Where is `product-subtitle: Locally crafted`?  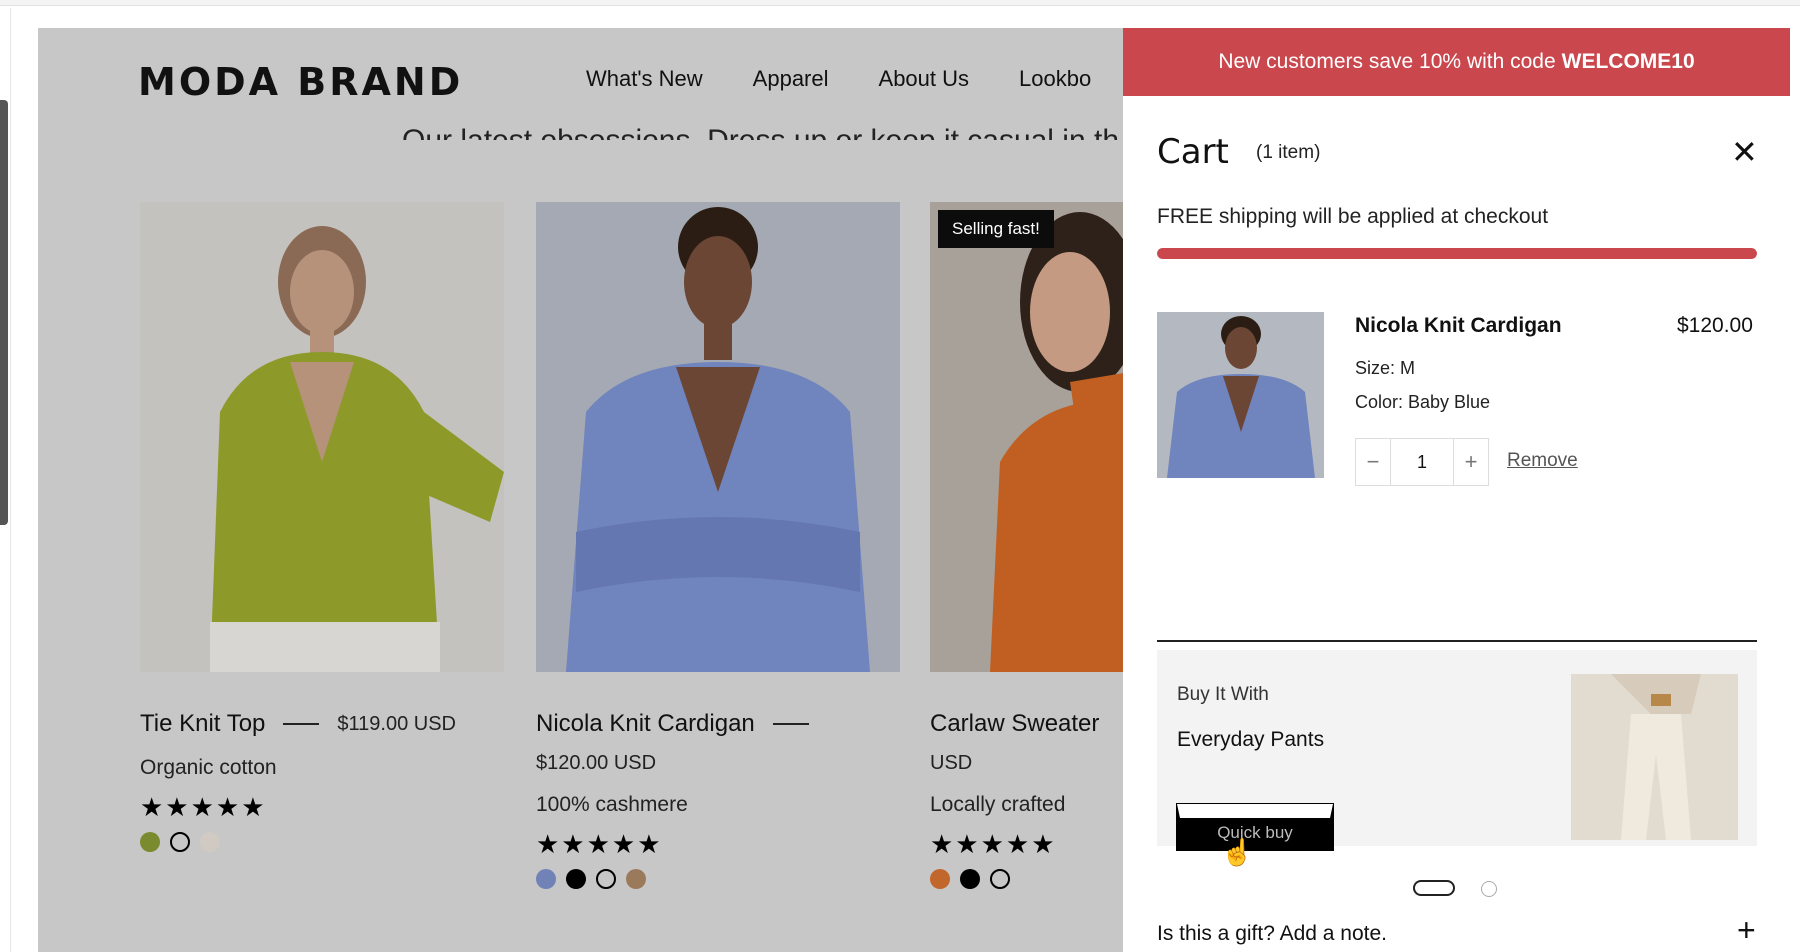
product-subtitle: Locally crafted is located at coordinates (998, 804).